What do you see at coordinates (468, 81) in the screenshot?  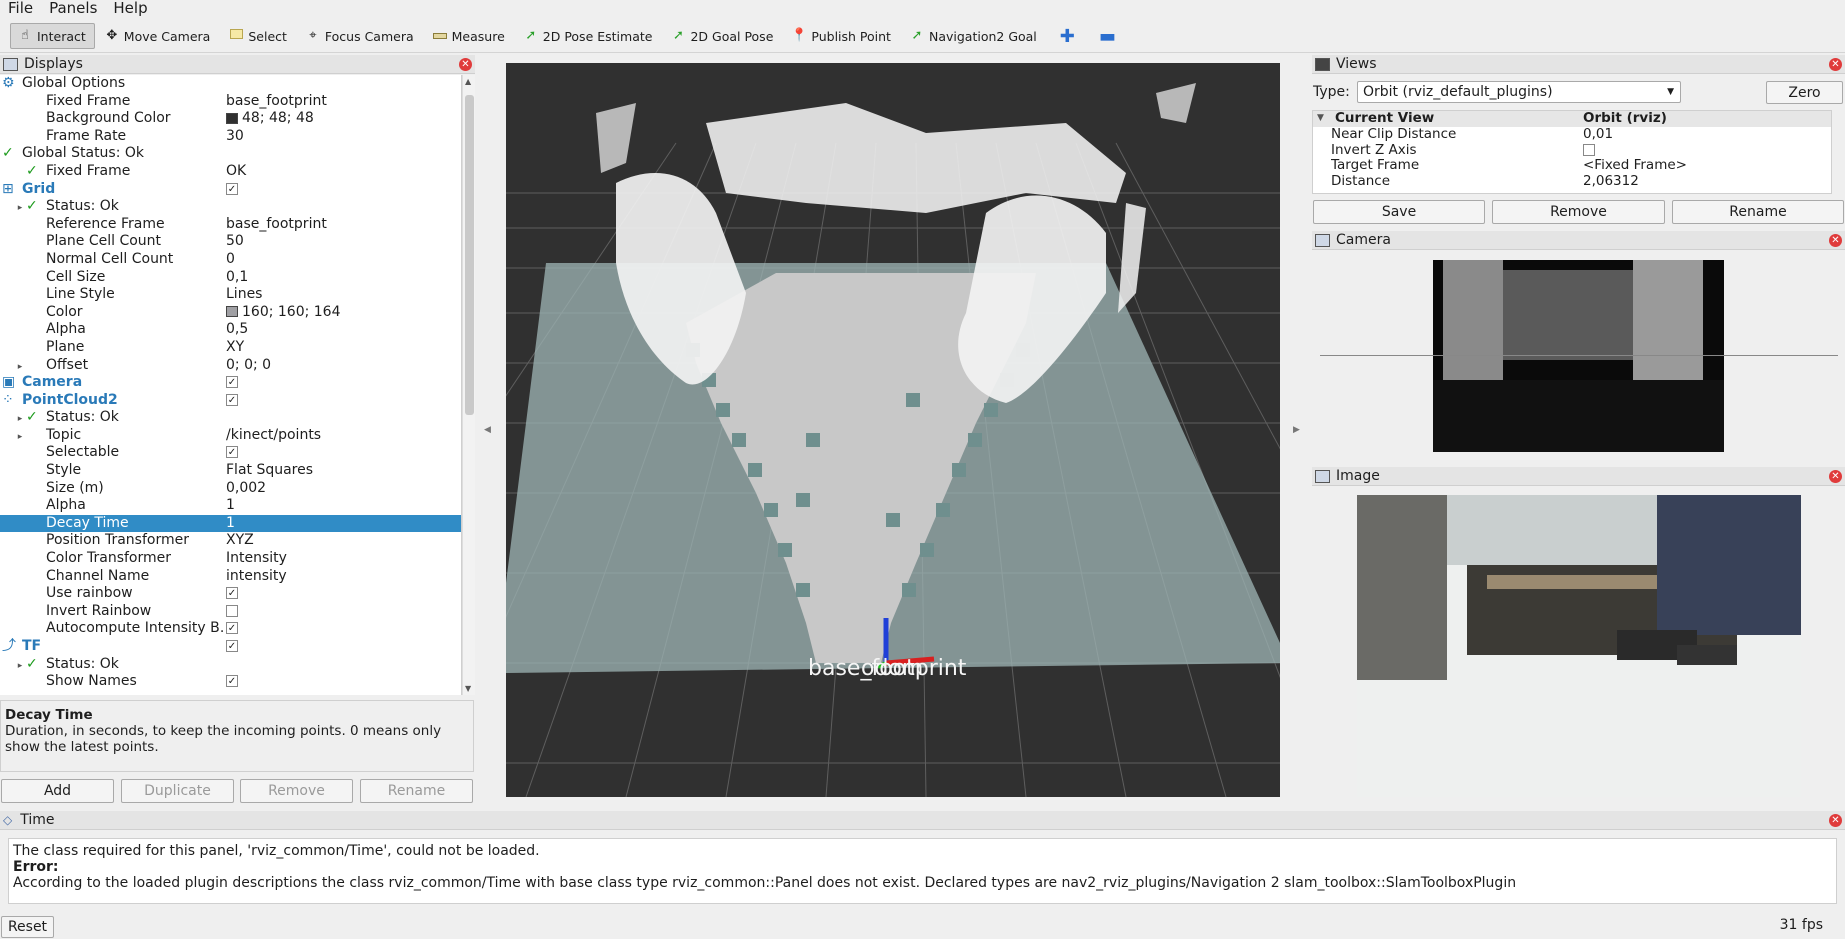 I see `scroll-up-icon: ▲` at bounding box center [468, 81].